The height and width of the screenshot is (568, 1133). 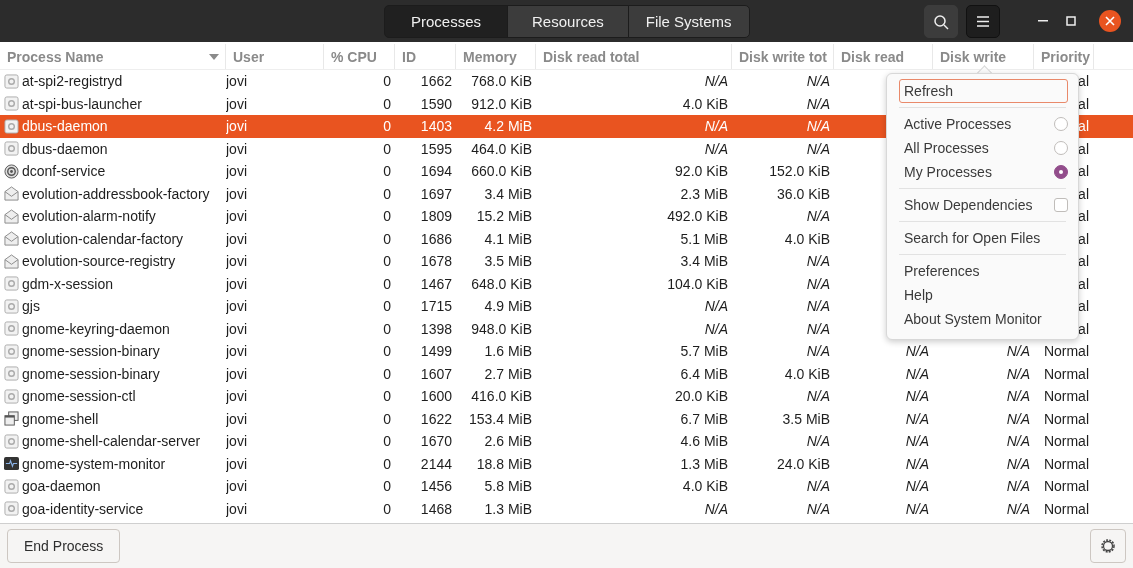 What do you see at coordinates (688, 21) in the screenshot?
I see `view-tab: File Systems` at bounding box center [688, 21].